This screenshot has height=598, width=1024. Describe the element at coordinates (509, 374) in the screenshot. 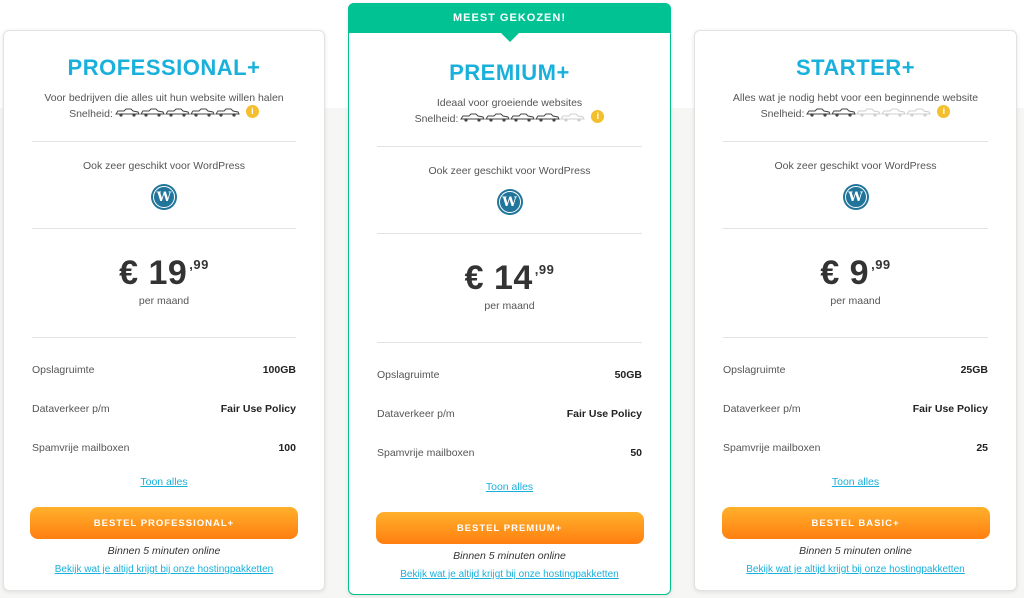

I see `spec-row-storage: Opslagruimte 50GB` at that location.